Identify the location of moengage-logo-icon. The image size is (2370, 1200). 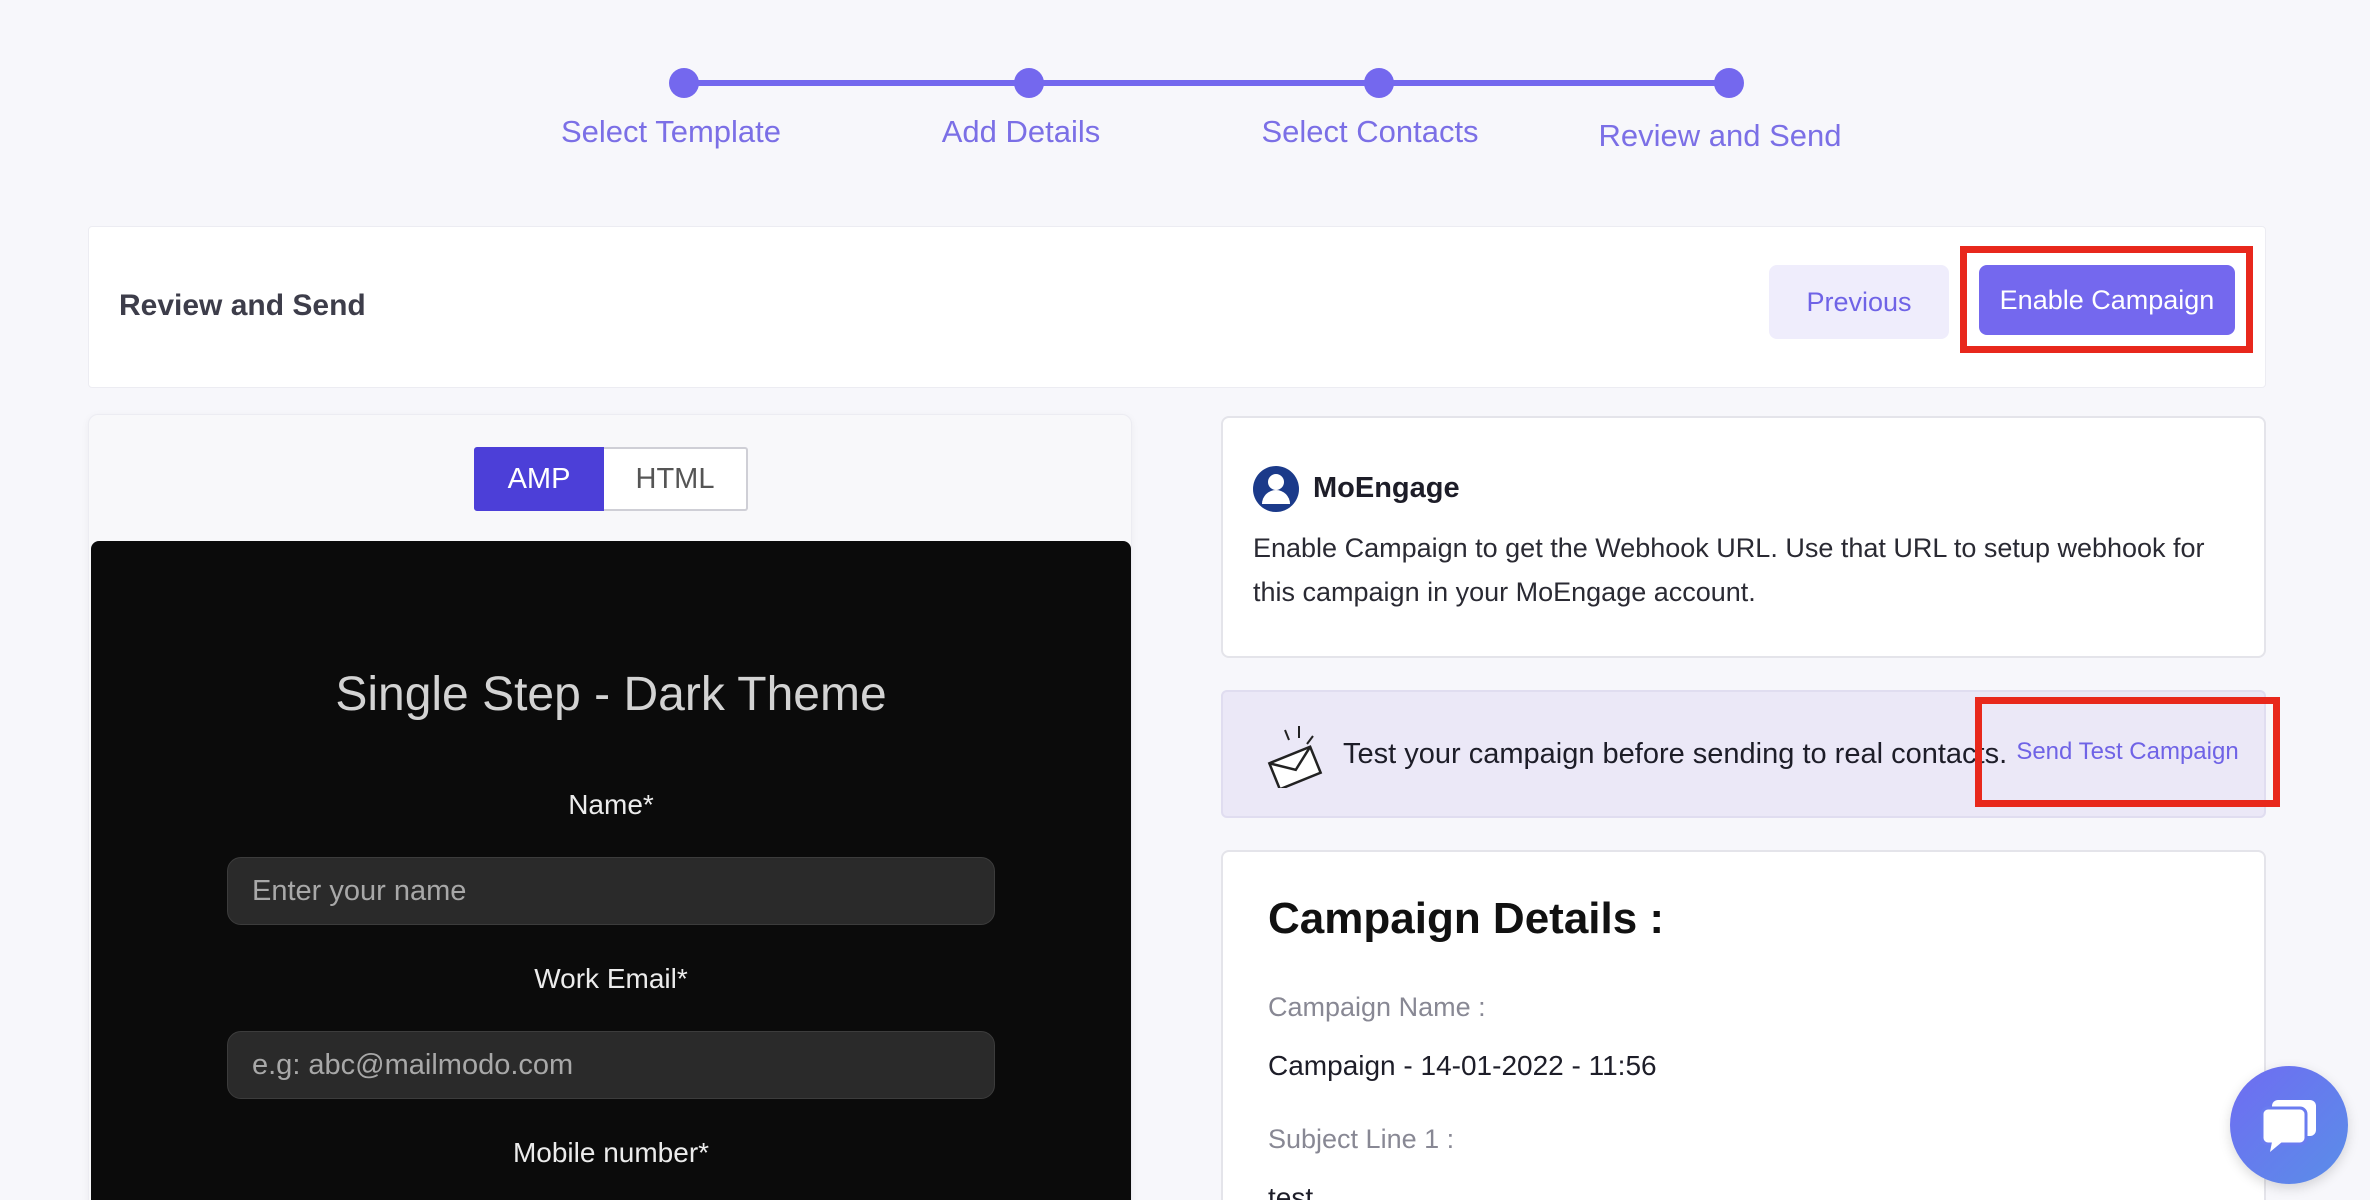
(1276, 489).